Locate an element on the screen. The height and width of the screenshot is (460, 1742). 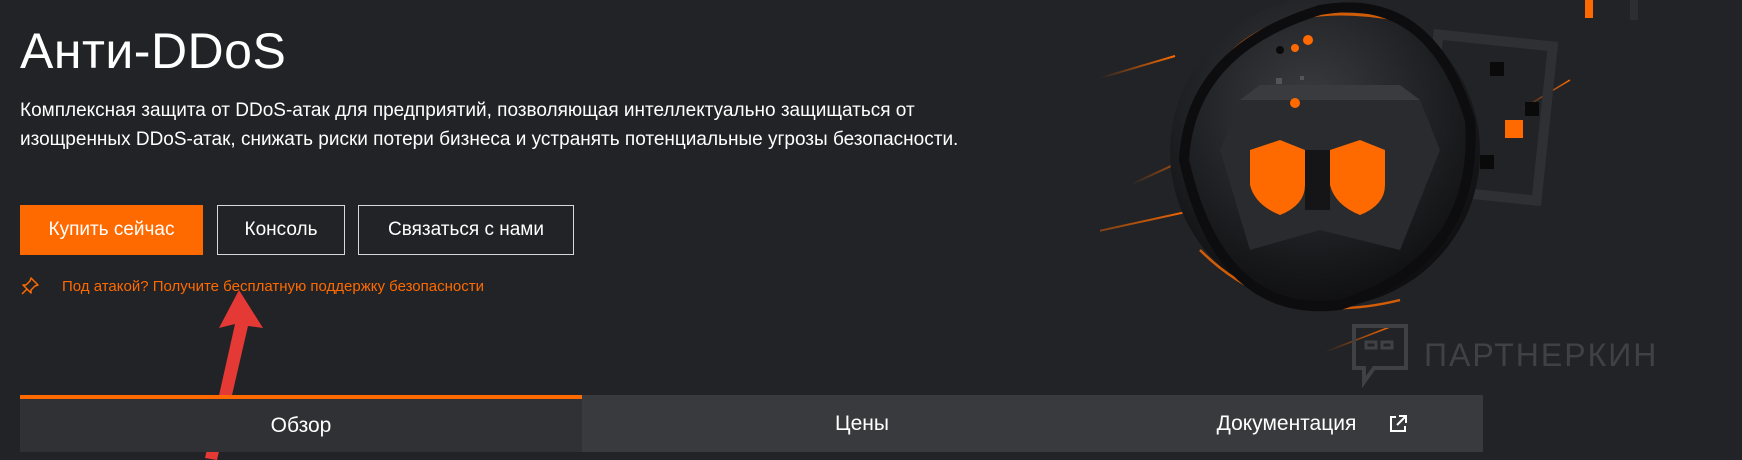
tab-documentation: Документация is located at coordinates (1312, 423).